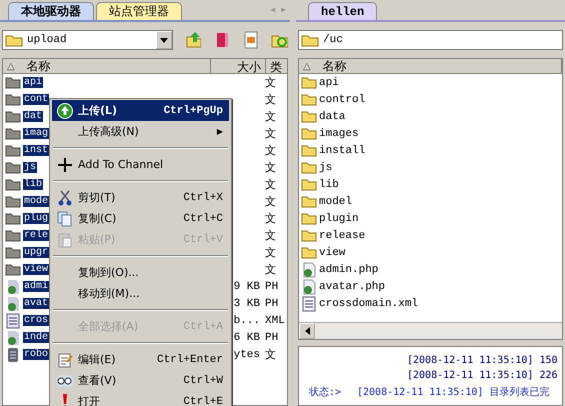 The image size is (565, 406). What do you see at coordinates (335, 202) in the screenshot?
I see `file-name: model` at bounding box center [335, 202].